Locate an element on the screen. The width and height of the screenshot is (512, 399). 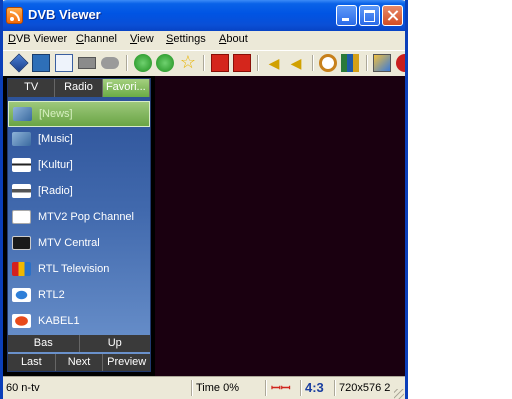
menu-dvb-viewer: DVB Viewer is located at coordinates (37, 39).